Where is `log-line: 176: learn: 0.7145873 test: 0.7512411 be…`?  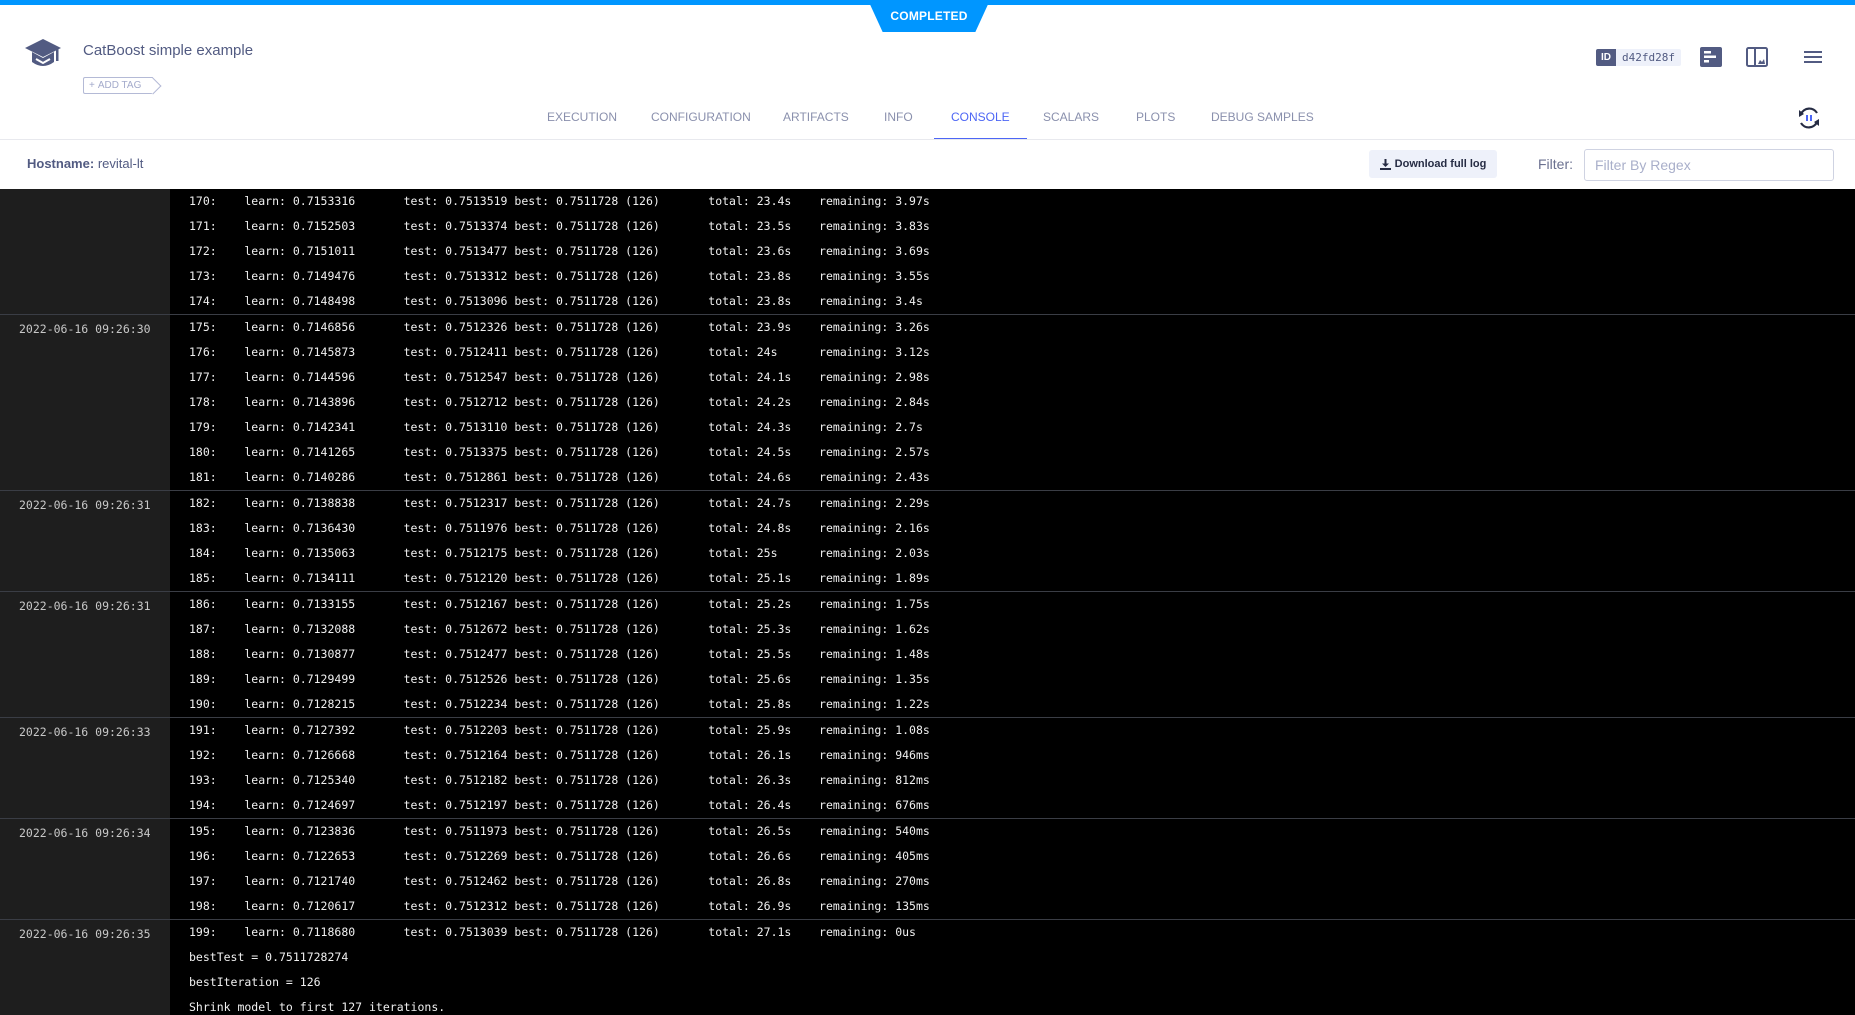 log-line: 176: learn: 0.7145873 test: 0.7512411 be… is located at coordinates (559, 352).